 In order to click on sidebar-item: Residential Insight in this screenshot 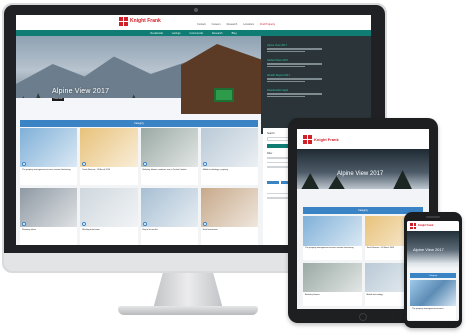, I will do `click(316, 93)`.